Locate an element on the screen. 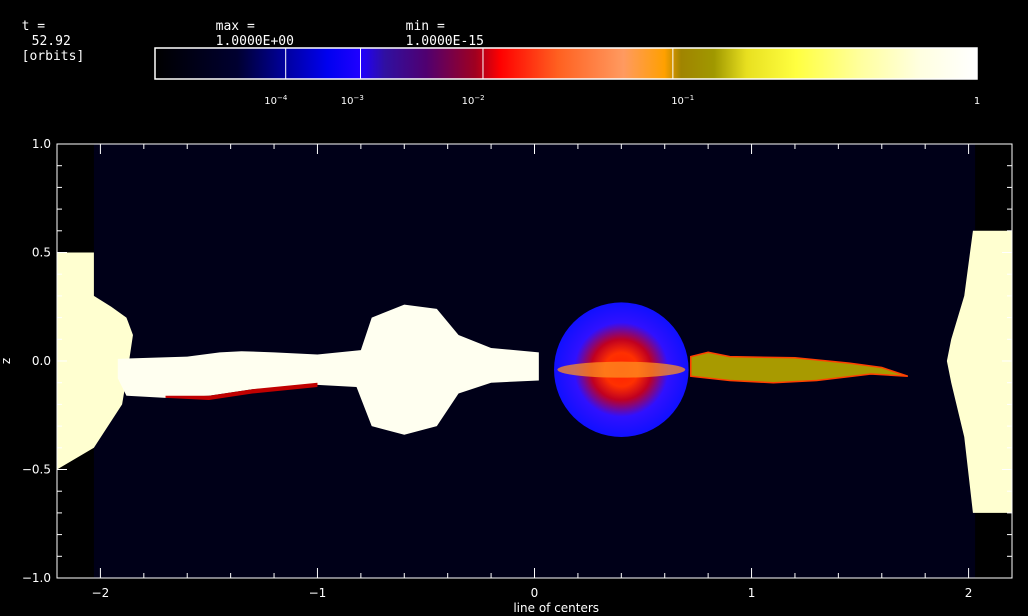  x-tick-label: −2 is located at coordinates (101, 593).